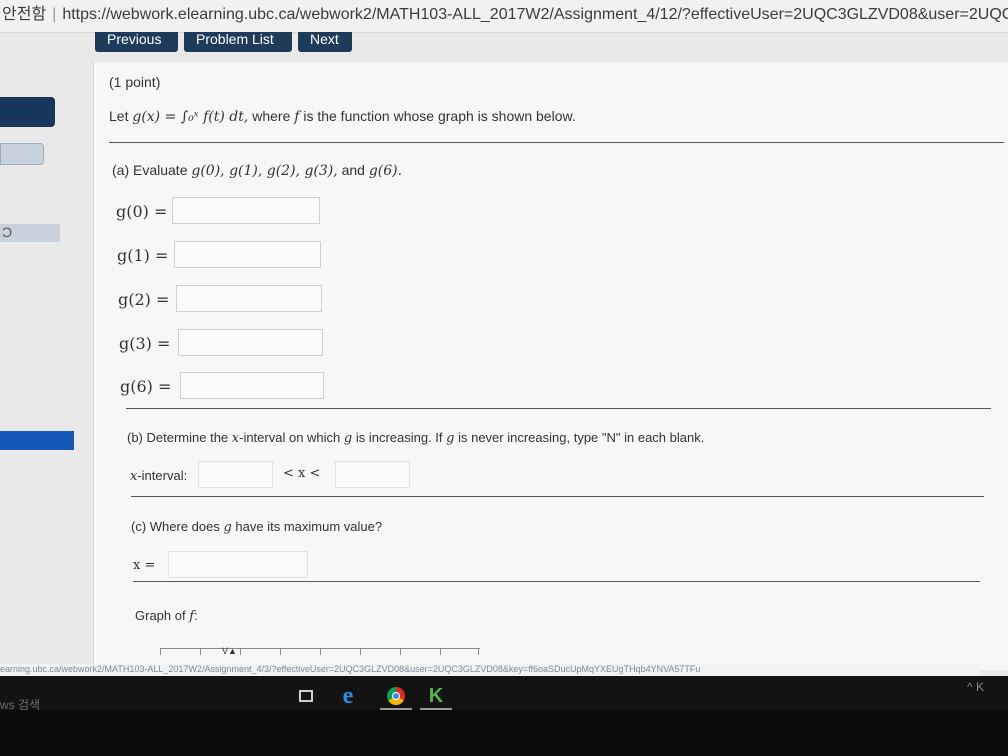  I want to click on g1-input, so click(247, 254).